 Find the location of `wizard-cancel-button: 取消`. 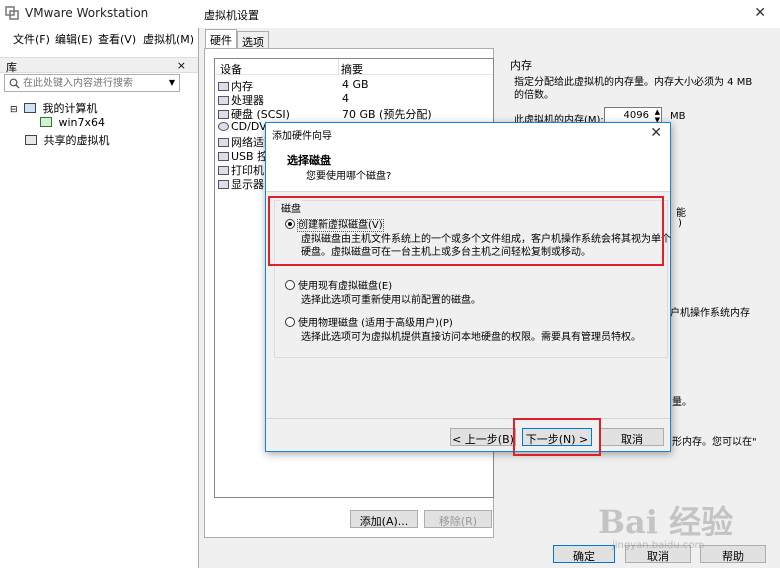

wizard-cancel-button: 取消 is located at coordinates (632, 437).